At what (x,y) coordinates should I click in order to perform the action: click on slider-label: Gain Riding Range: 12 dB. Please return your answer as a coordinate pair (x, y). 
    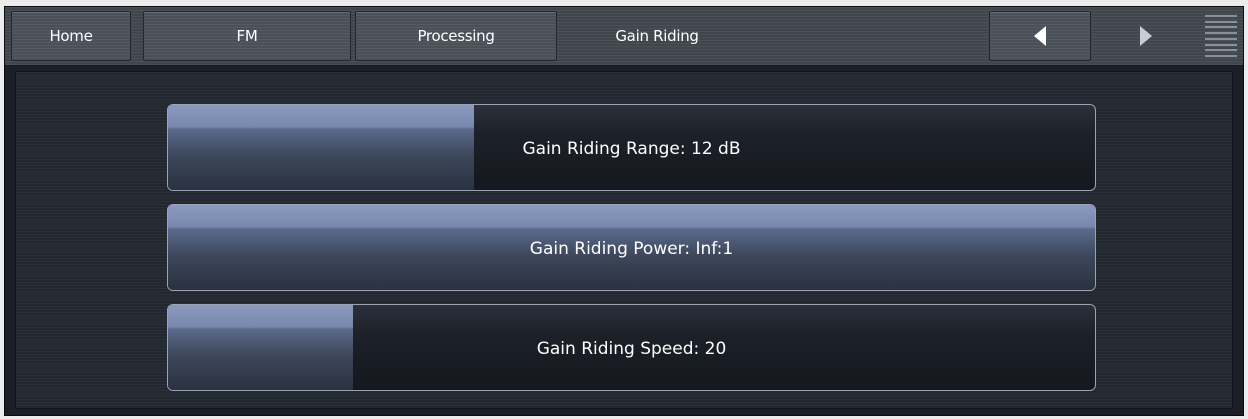
    Looking at the image, I should click on (631, 148).